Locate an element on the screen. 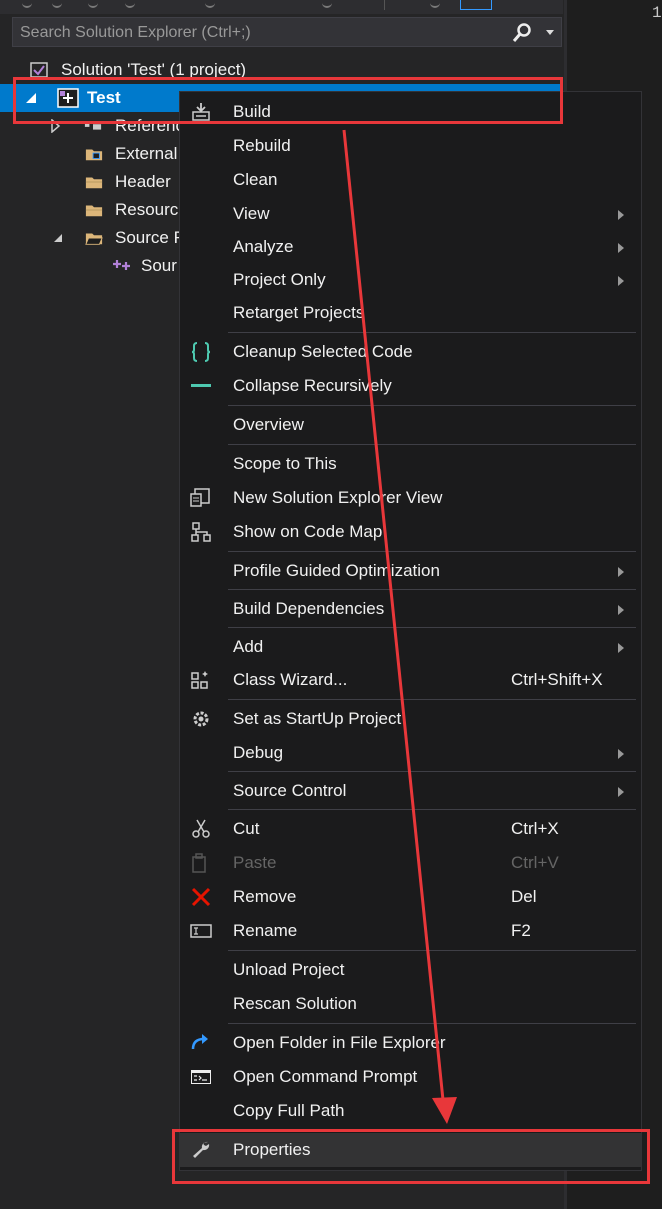 This screenshot has height=1209, width=662. remove-icon is located at coordinates (201, 897).